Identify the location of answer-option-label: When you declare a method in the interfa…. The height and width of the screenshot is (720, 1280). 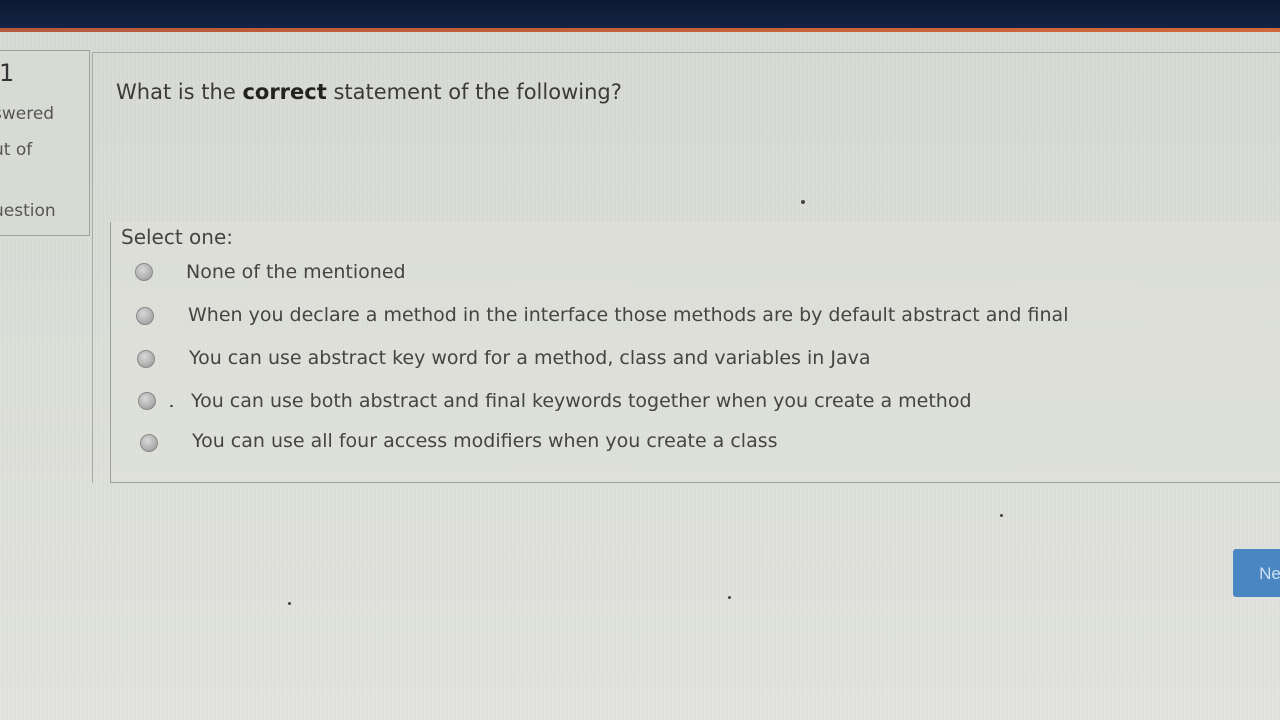
(628, 315).